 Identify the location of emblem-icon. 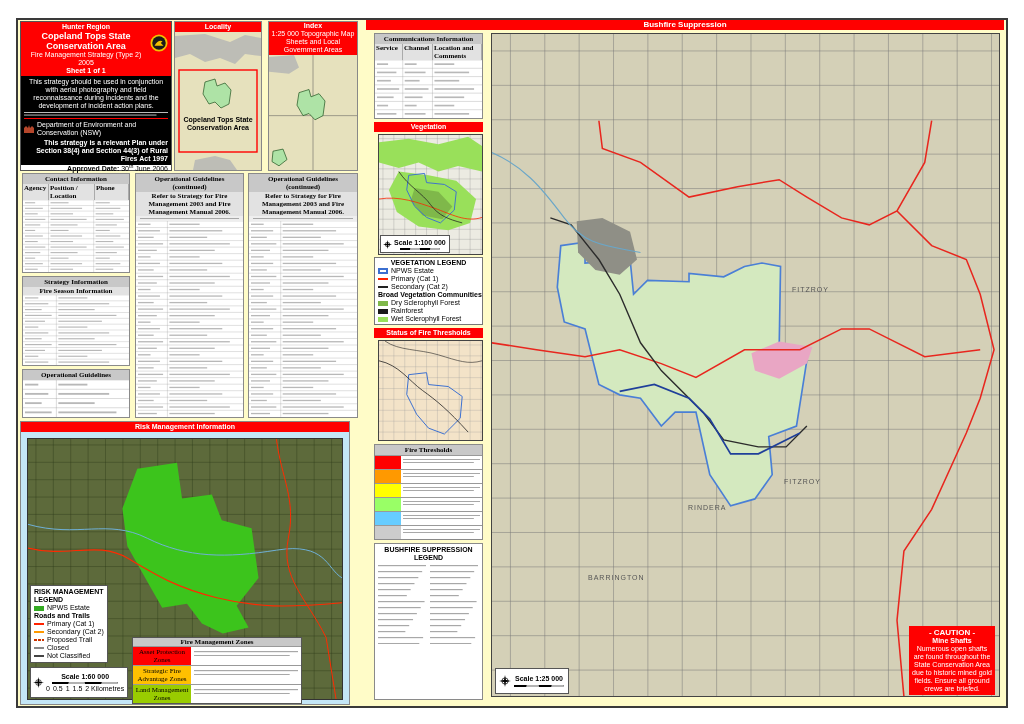
(159, 43).